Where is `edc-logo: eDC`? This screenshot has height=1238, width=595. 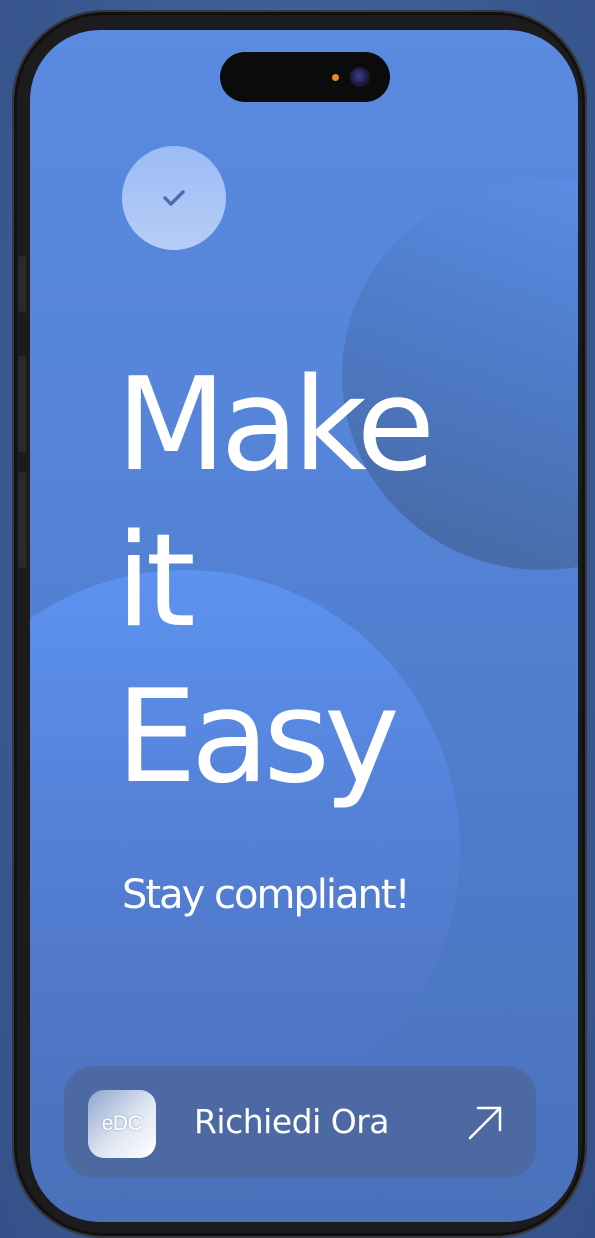
edc-logo: eDC is located at coordinates (122, 1124).